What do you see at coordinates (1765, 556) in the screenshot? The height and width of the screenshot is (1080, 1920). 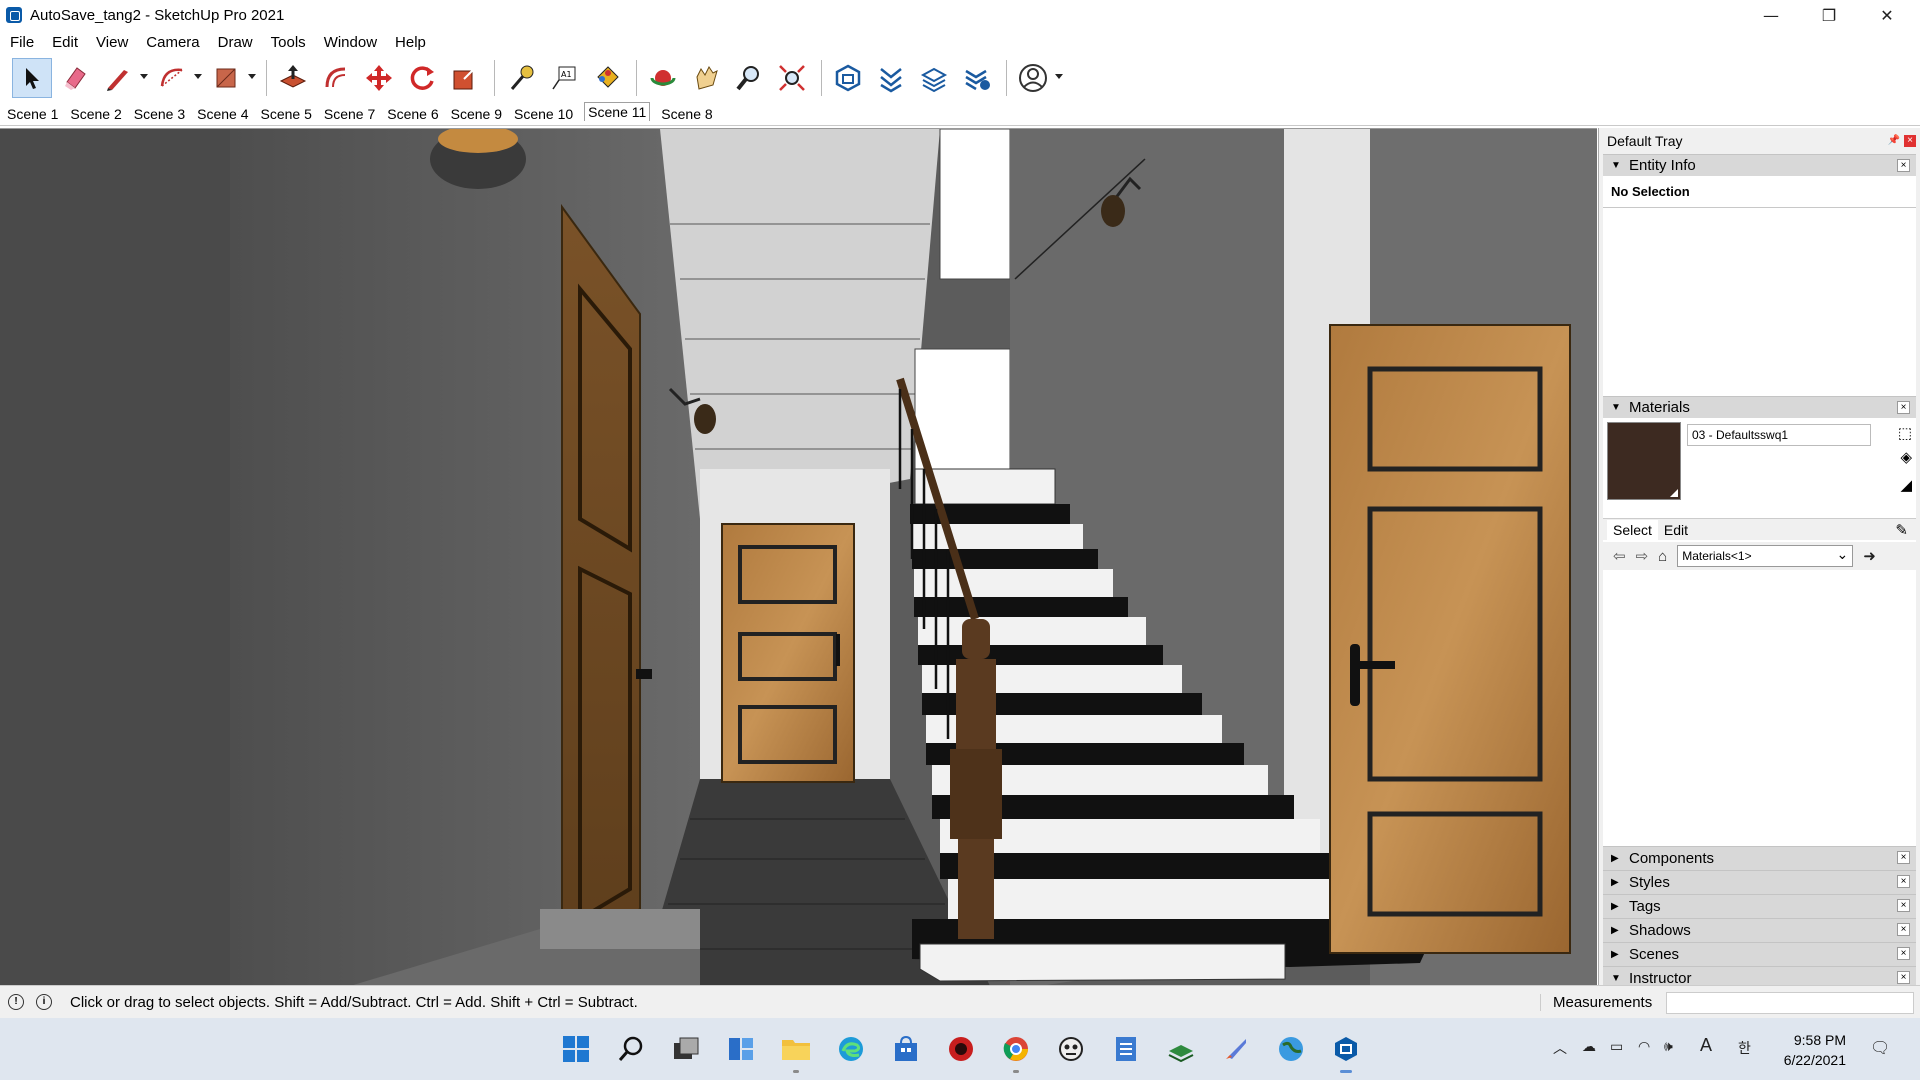 I see `materials-collection-select: Materials<1>` at bounding box center [1765, 556].